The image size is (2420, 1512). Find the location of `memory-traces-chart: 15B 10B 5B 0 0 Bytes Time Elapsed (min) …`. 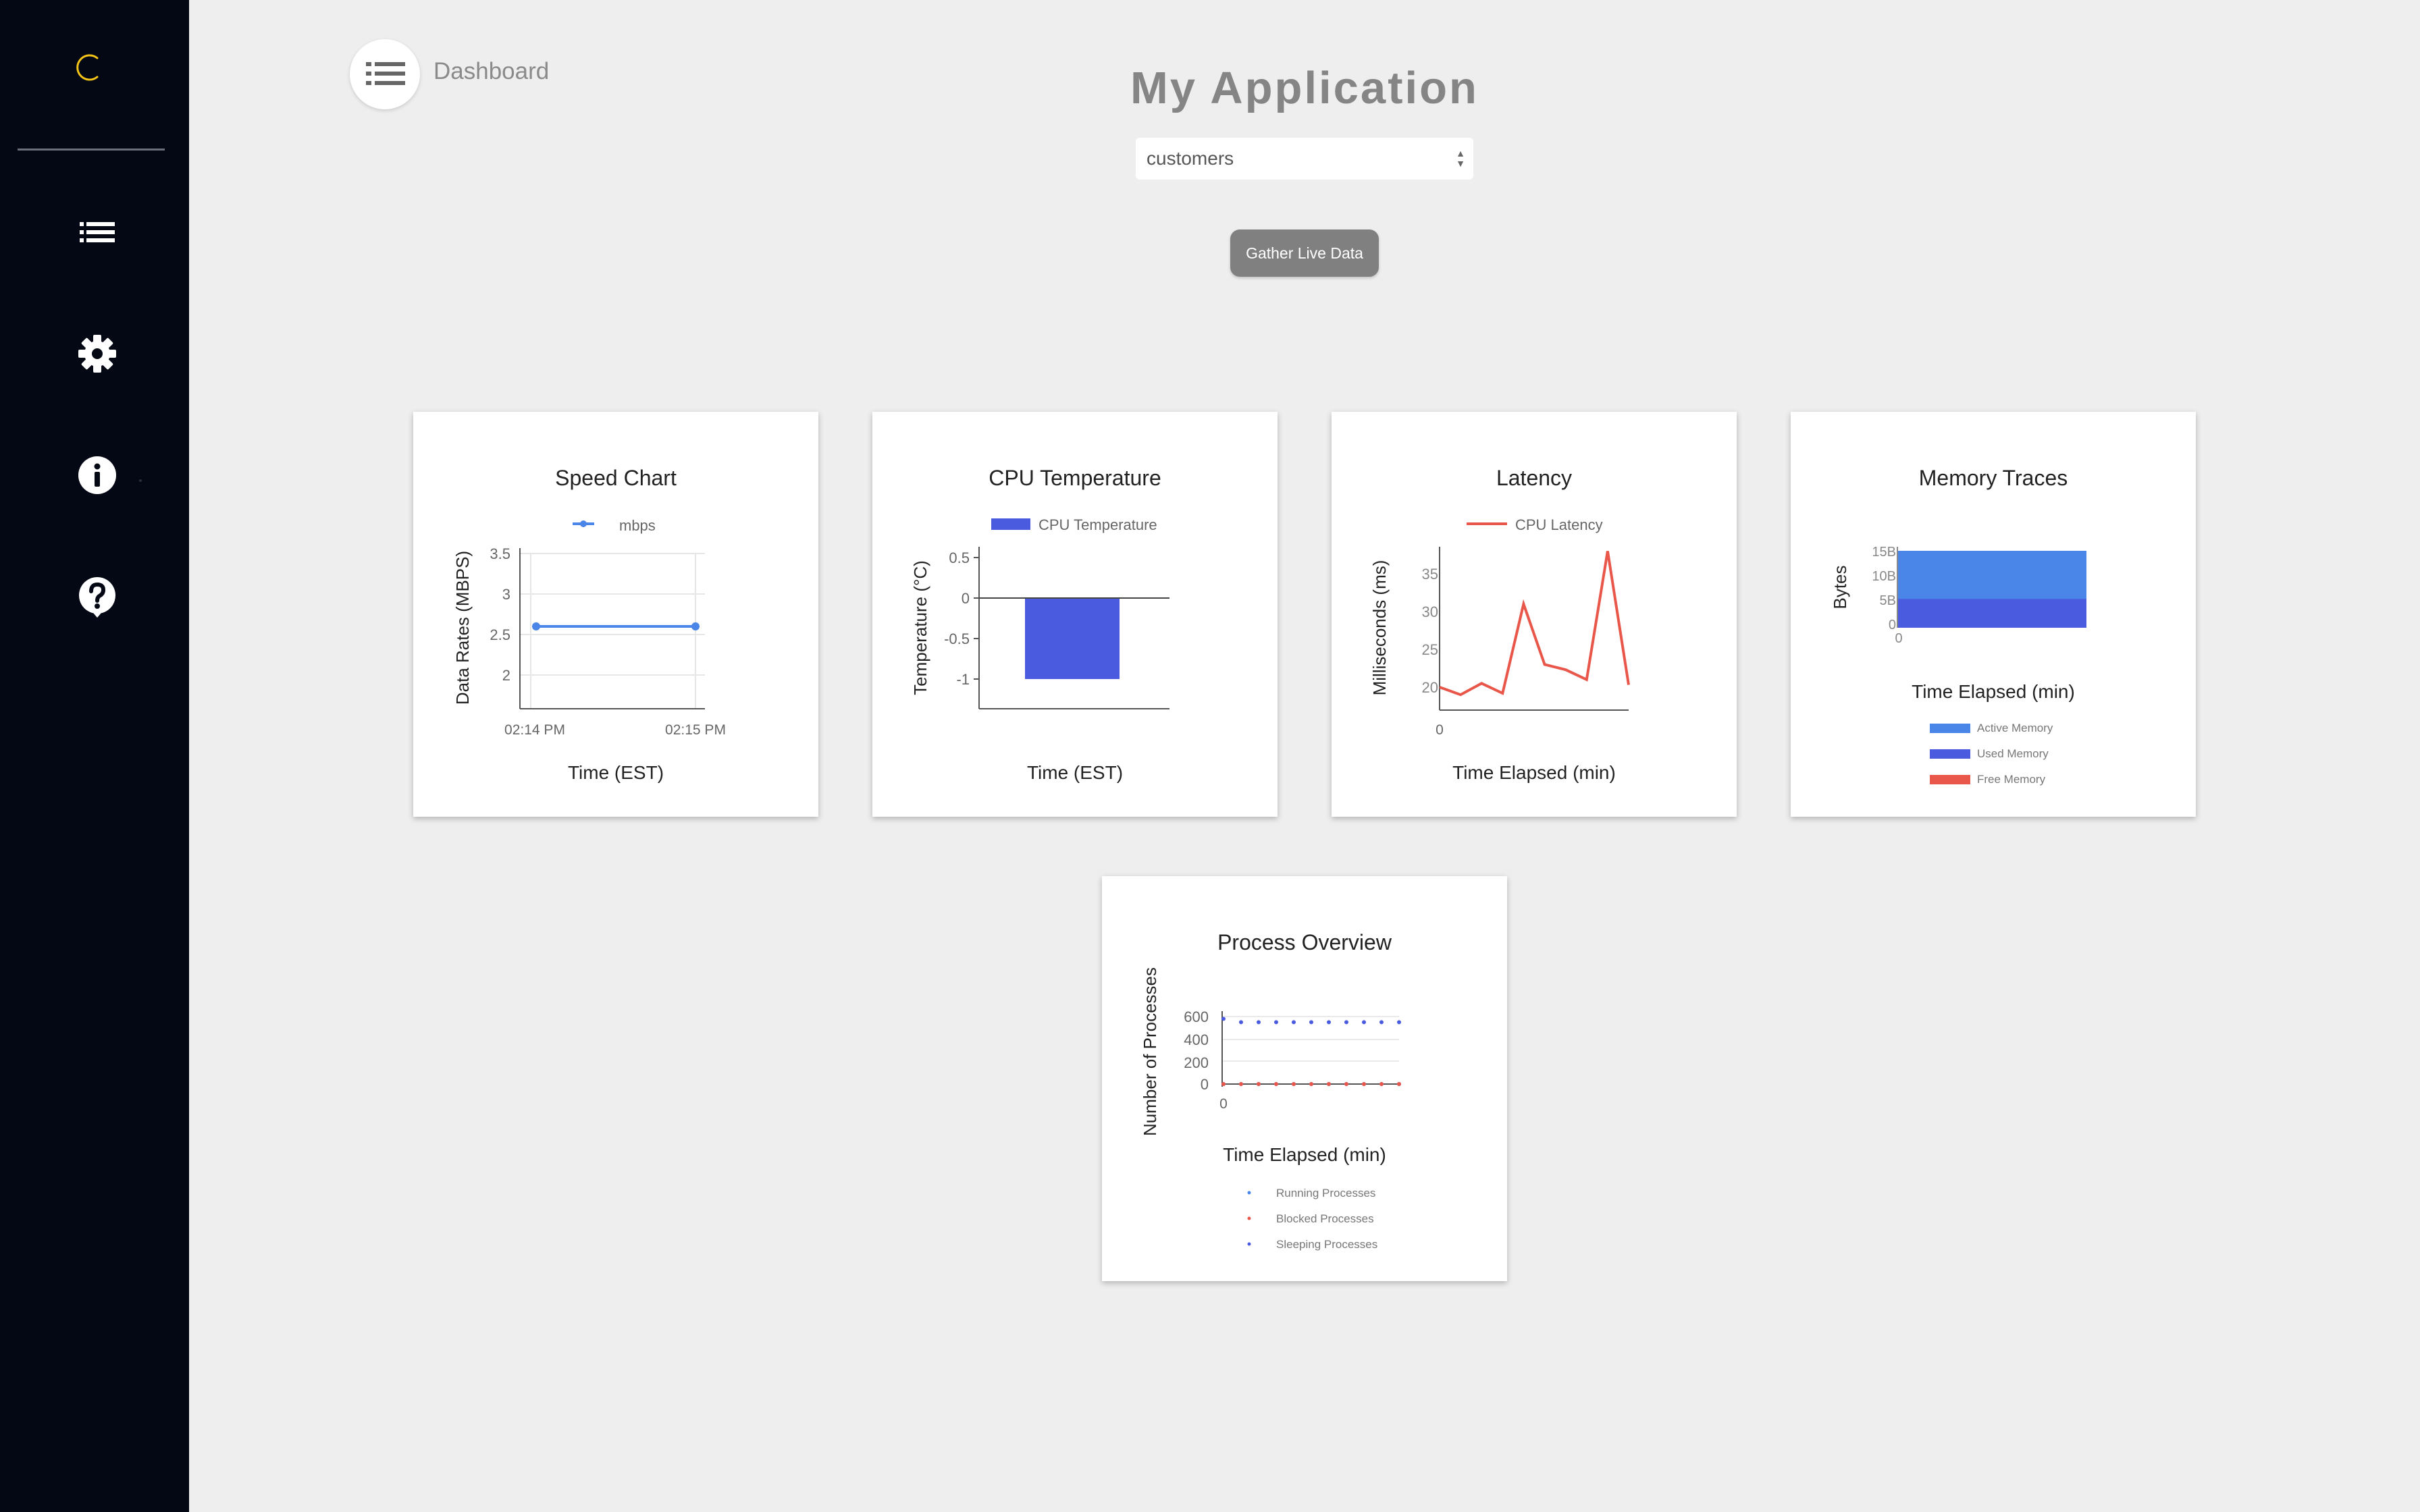

memory-traces-chart: 15B 10B 5B 0 0 Bytes Time Elapsed (min) … is located at coordinates (1958, 665).